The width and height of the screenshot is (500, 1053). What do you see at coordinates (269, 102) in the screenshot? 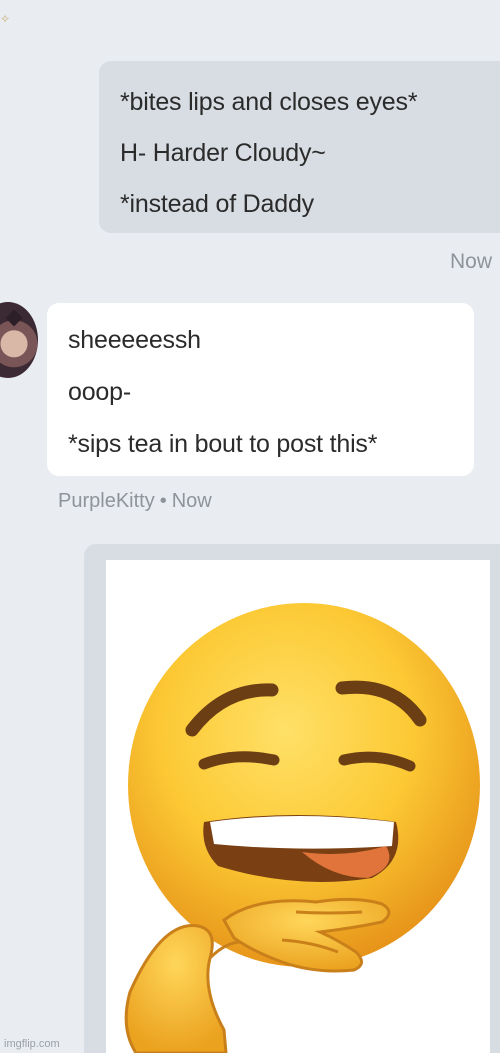
I see `message-line: *bites lips and closes eyes*` at bounding box center [269, 102].